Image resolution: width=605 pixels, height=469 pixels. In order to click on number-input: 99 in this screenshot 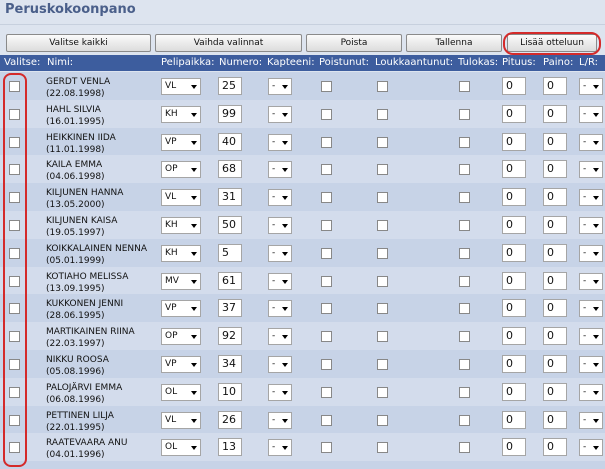, I will do `click(230, 113)`.